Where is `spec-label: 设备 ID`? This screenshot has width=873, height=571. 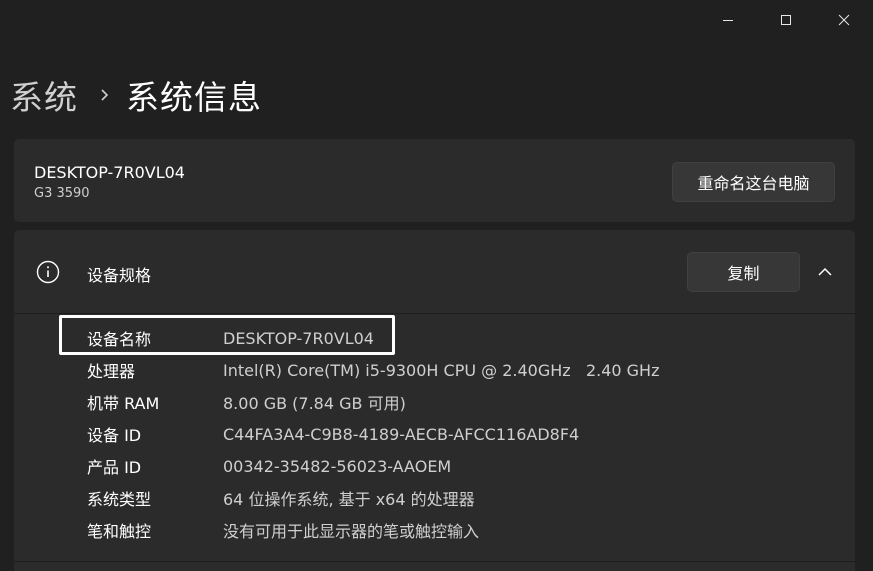
spec-label: 设备 ID is located at coordinates (114, 435).